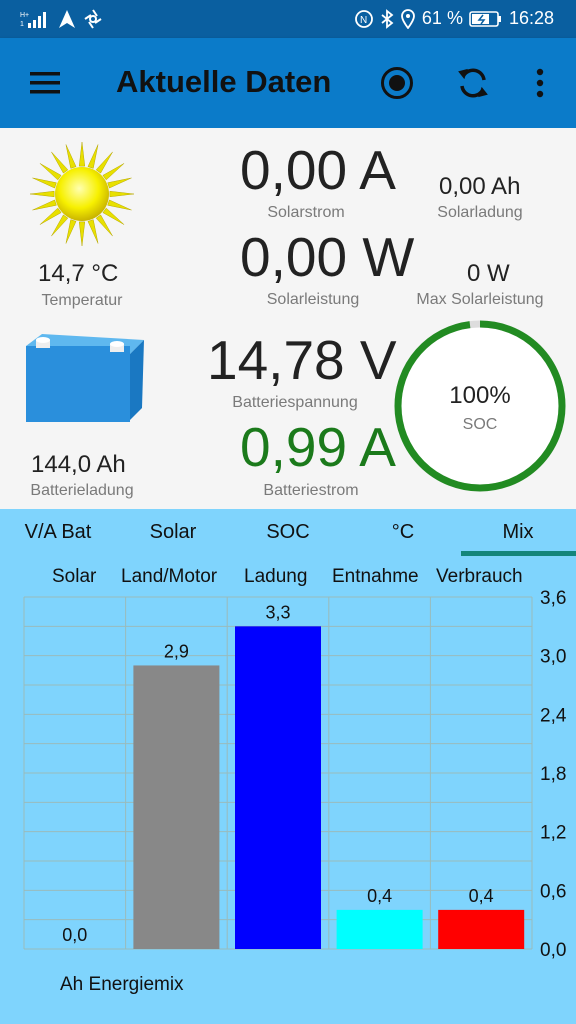 This screenshot has height=1024, width=576. What do you see at coordinates (553, 833) in the screenshot?
I see `y-tick-label: 1,2` at bounding box center [553, 833].